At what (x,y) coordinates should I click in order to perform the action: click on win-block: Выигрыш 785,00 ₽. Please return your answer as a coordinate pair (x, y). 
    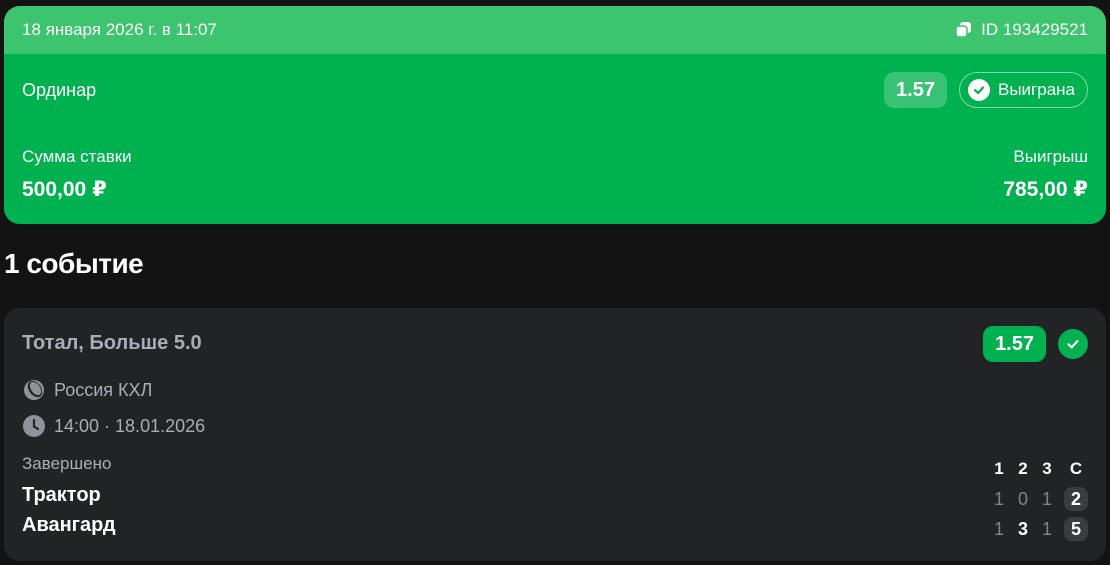
    Looking at the image, I should click on (1045, 174).